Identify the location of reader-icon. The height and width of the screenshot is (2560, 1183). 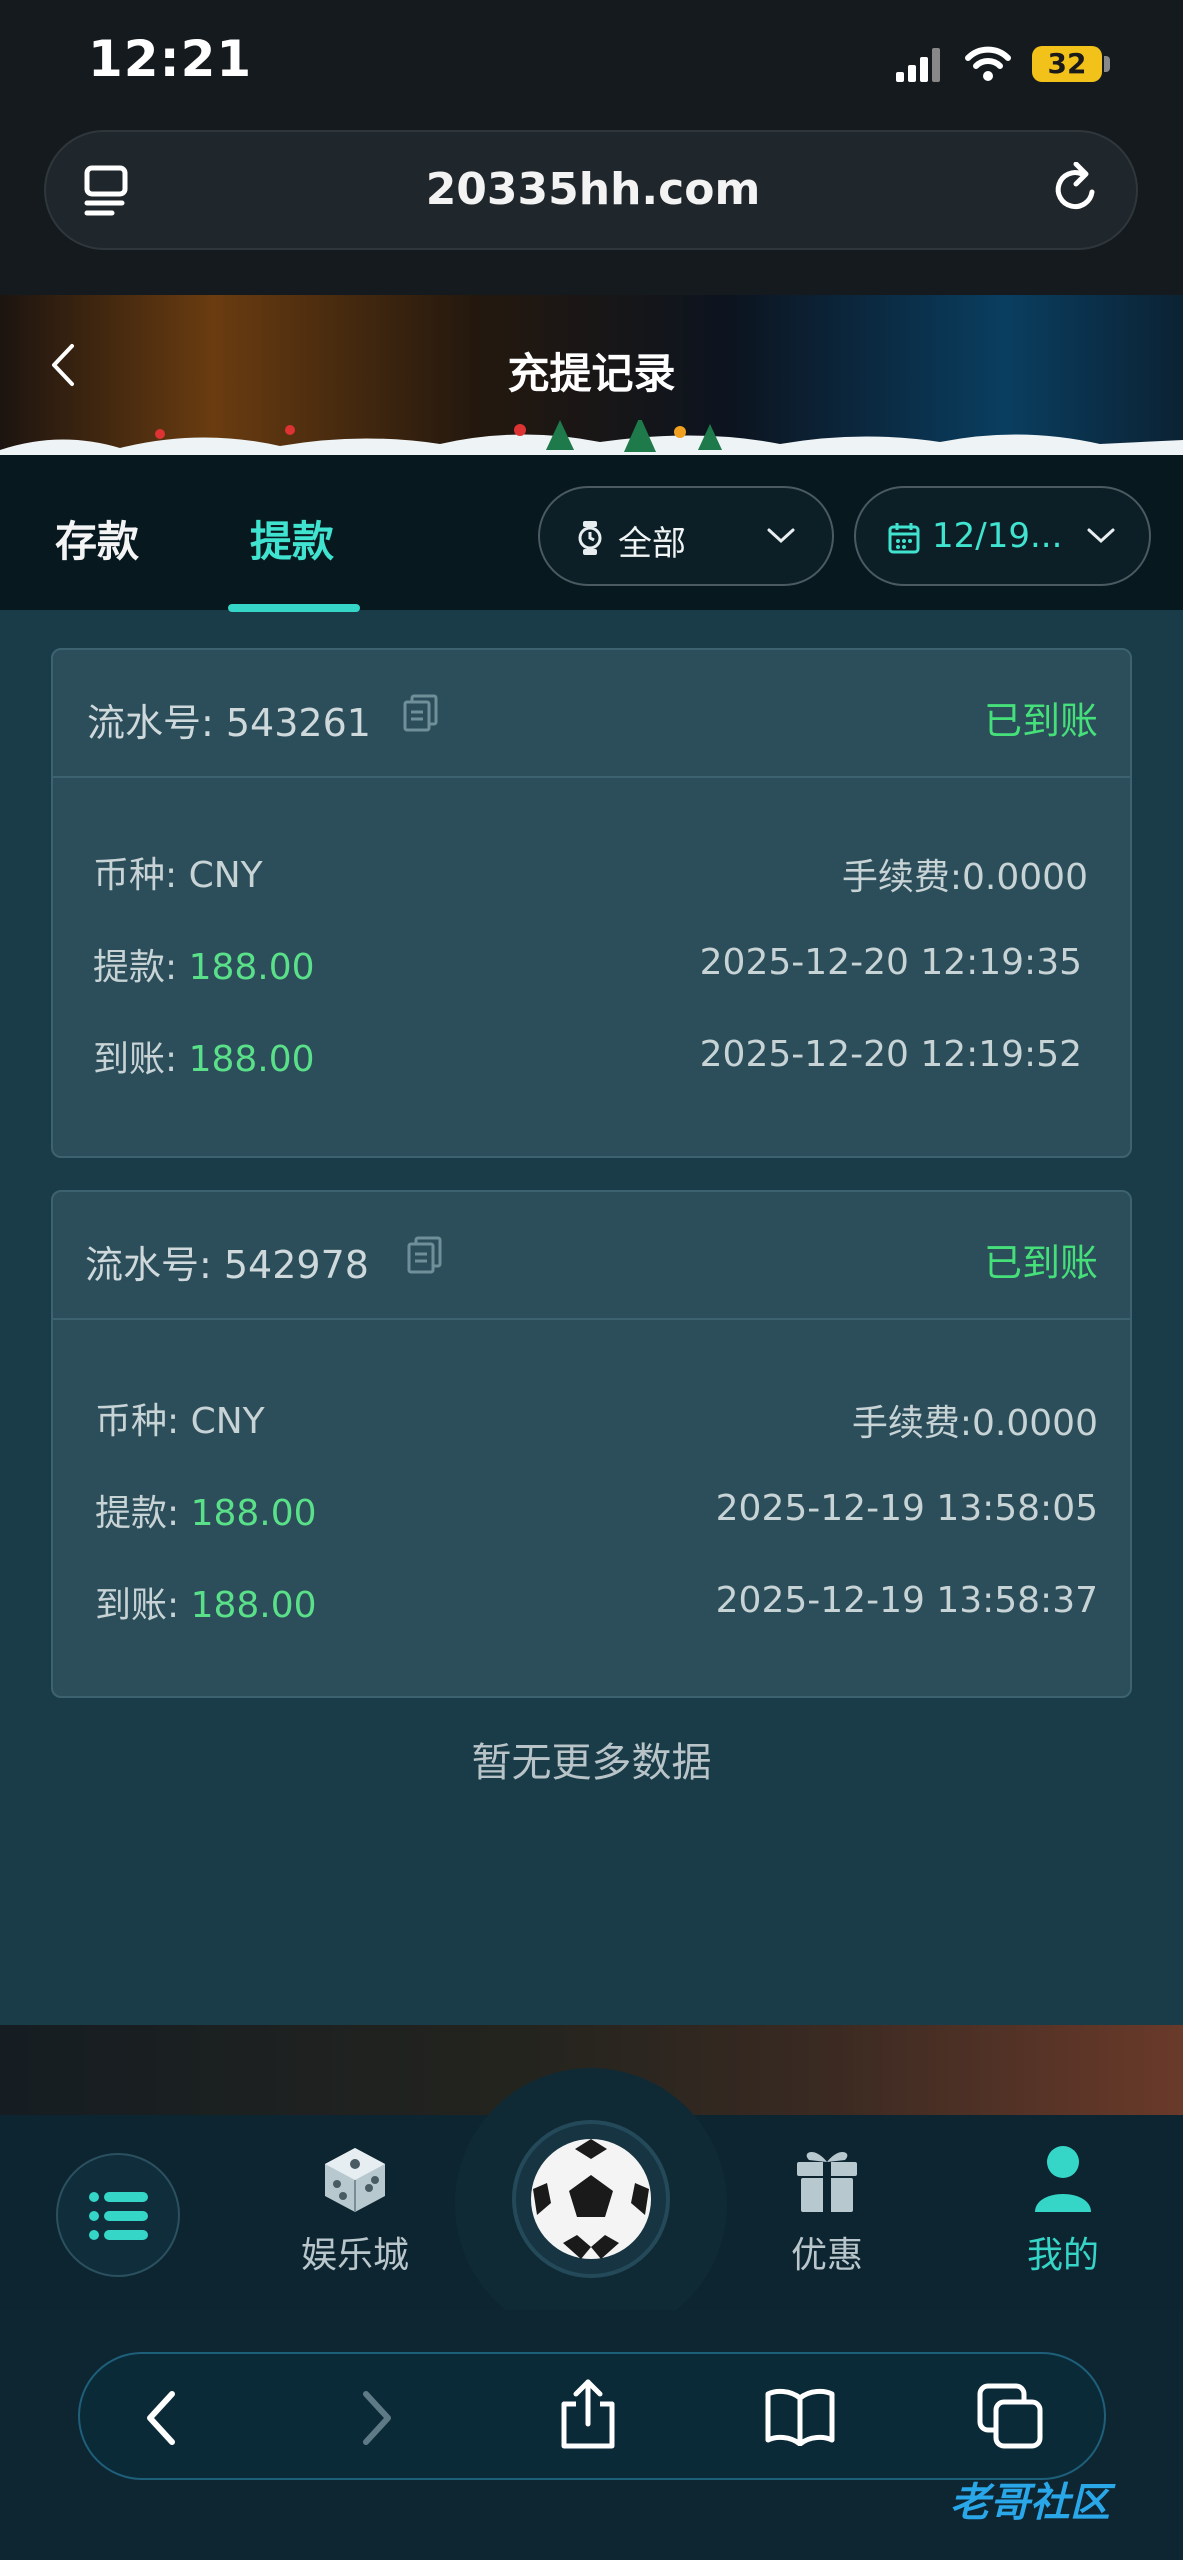
(109, 191).